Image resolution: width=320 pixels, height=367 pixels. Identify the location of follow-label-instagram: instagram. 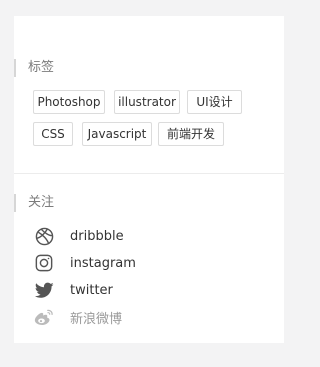
(103, 263).